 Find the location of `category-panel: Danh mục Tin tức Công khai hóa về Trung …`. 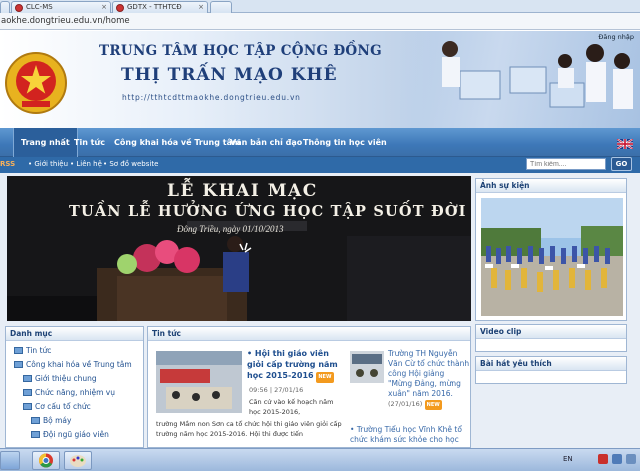

category-panel: Danh mục Tin tức Công khai hóa về Trung … is located at coordinates (74, 387).